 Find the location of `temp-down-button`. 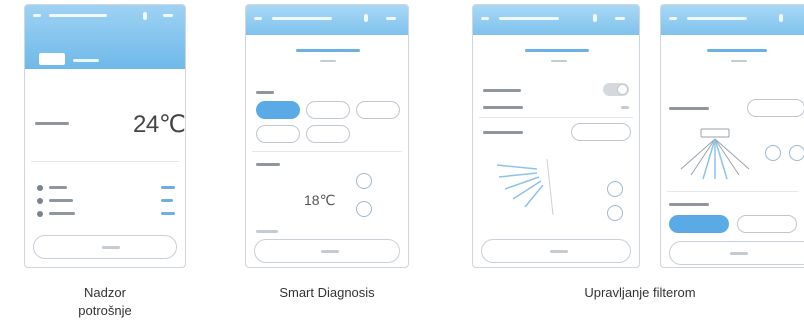

temp-down-button is located at coordinates (364, 209).